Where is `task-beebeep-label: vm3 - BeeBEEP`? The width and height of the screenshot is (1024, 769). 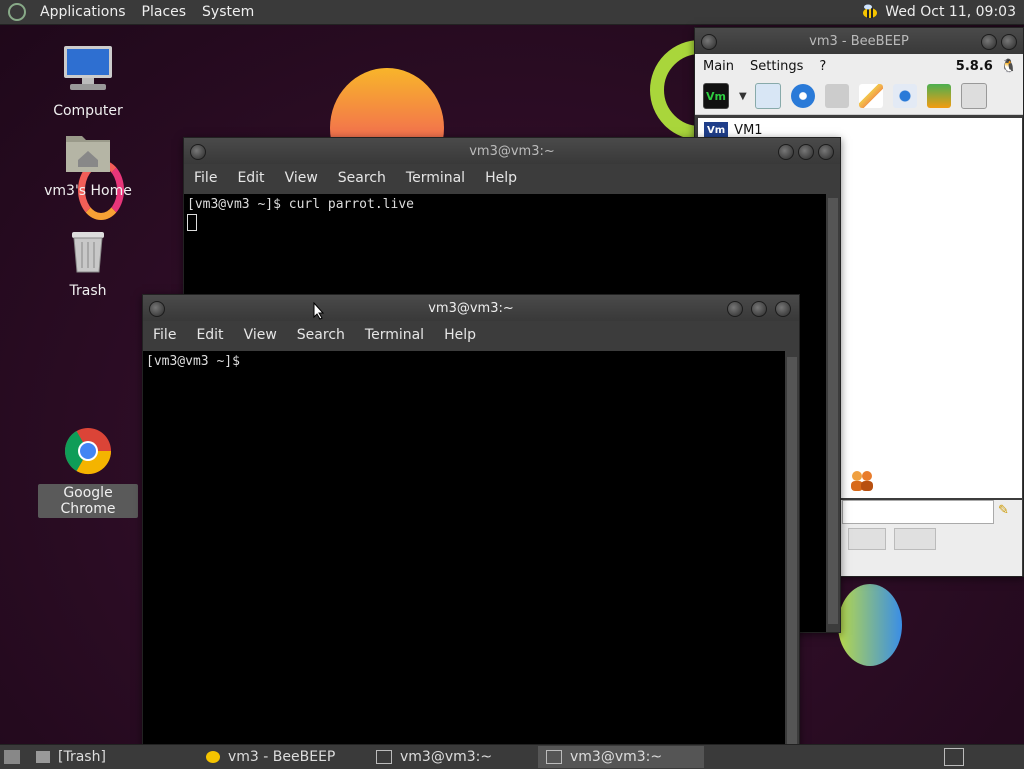 task-beebeep-label: vm3 - BeeBEEP is located at coordinates (282, 757).